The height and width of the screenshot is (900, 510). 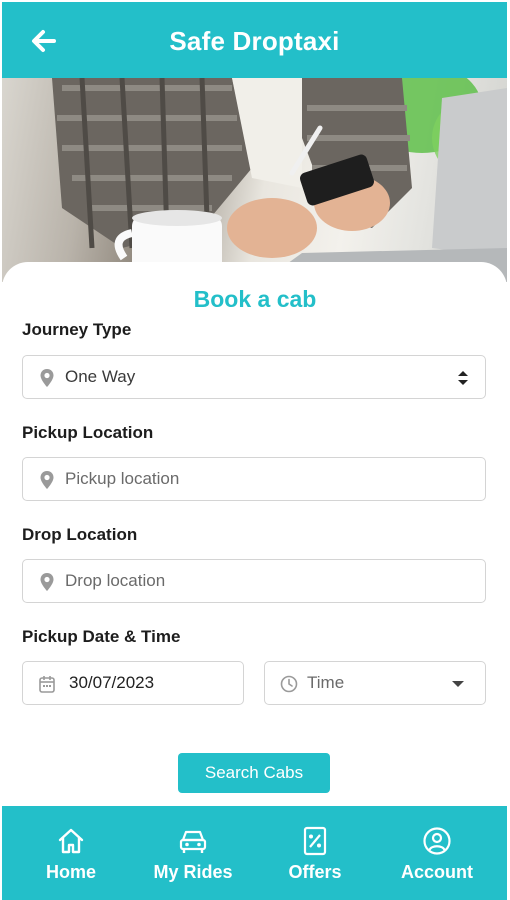 I want to click on search-cabs-button: Search Cabs, so click(x=254, y=773).